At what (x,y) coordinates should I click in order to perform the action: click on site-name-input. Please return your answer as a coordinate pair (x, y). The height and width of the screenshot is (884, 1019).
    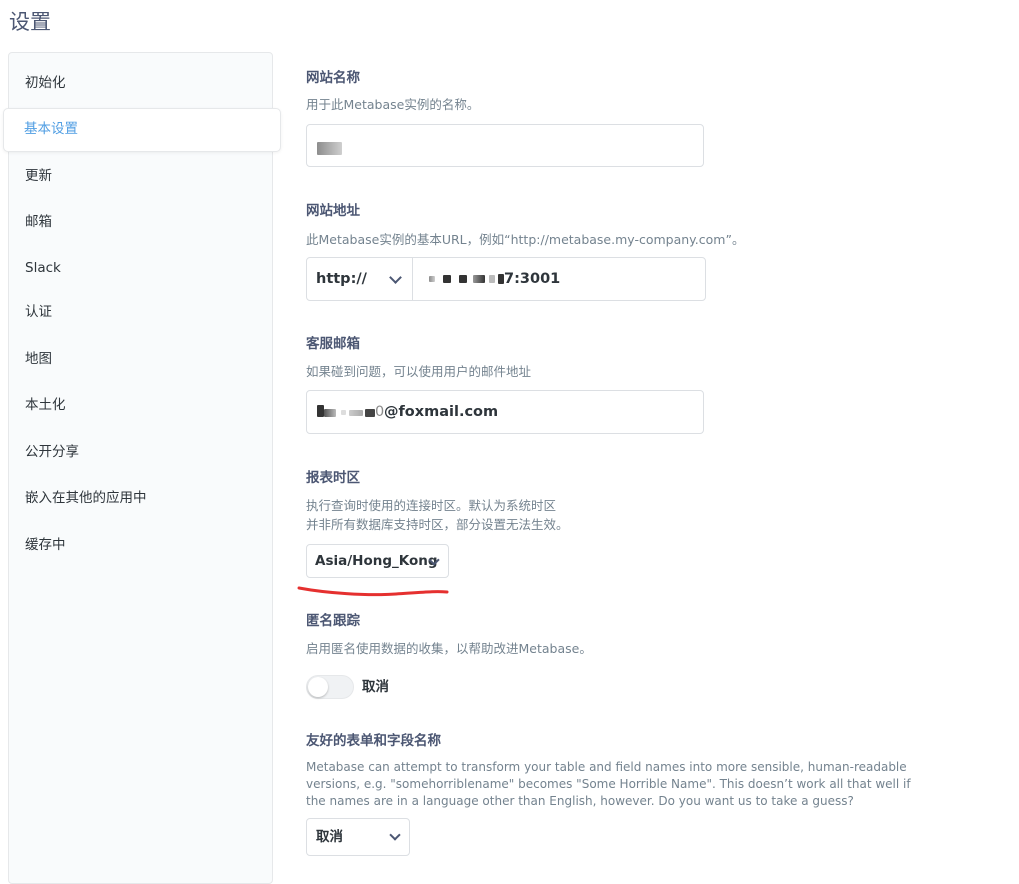
    Looking at the image, I should click on (505, 145).